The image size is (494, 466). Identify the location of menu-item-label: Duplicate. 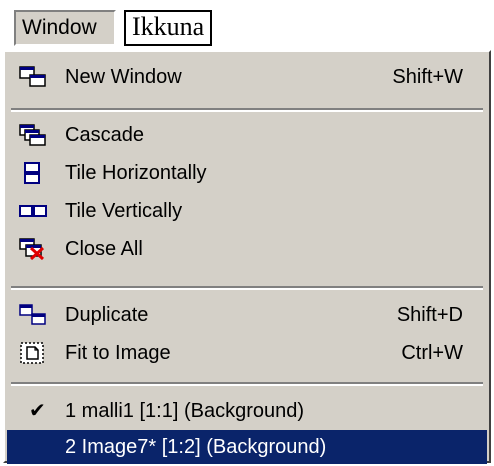
(107, 315).